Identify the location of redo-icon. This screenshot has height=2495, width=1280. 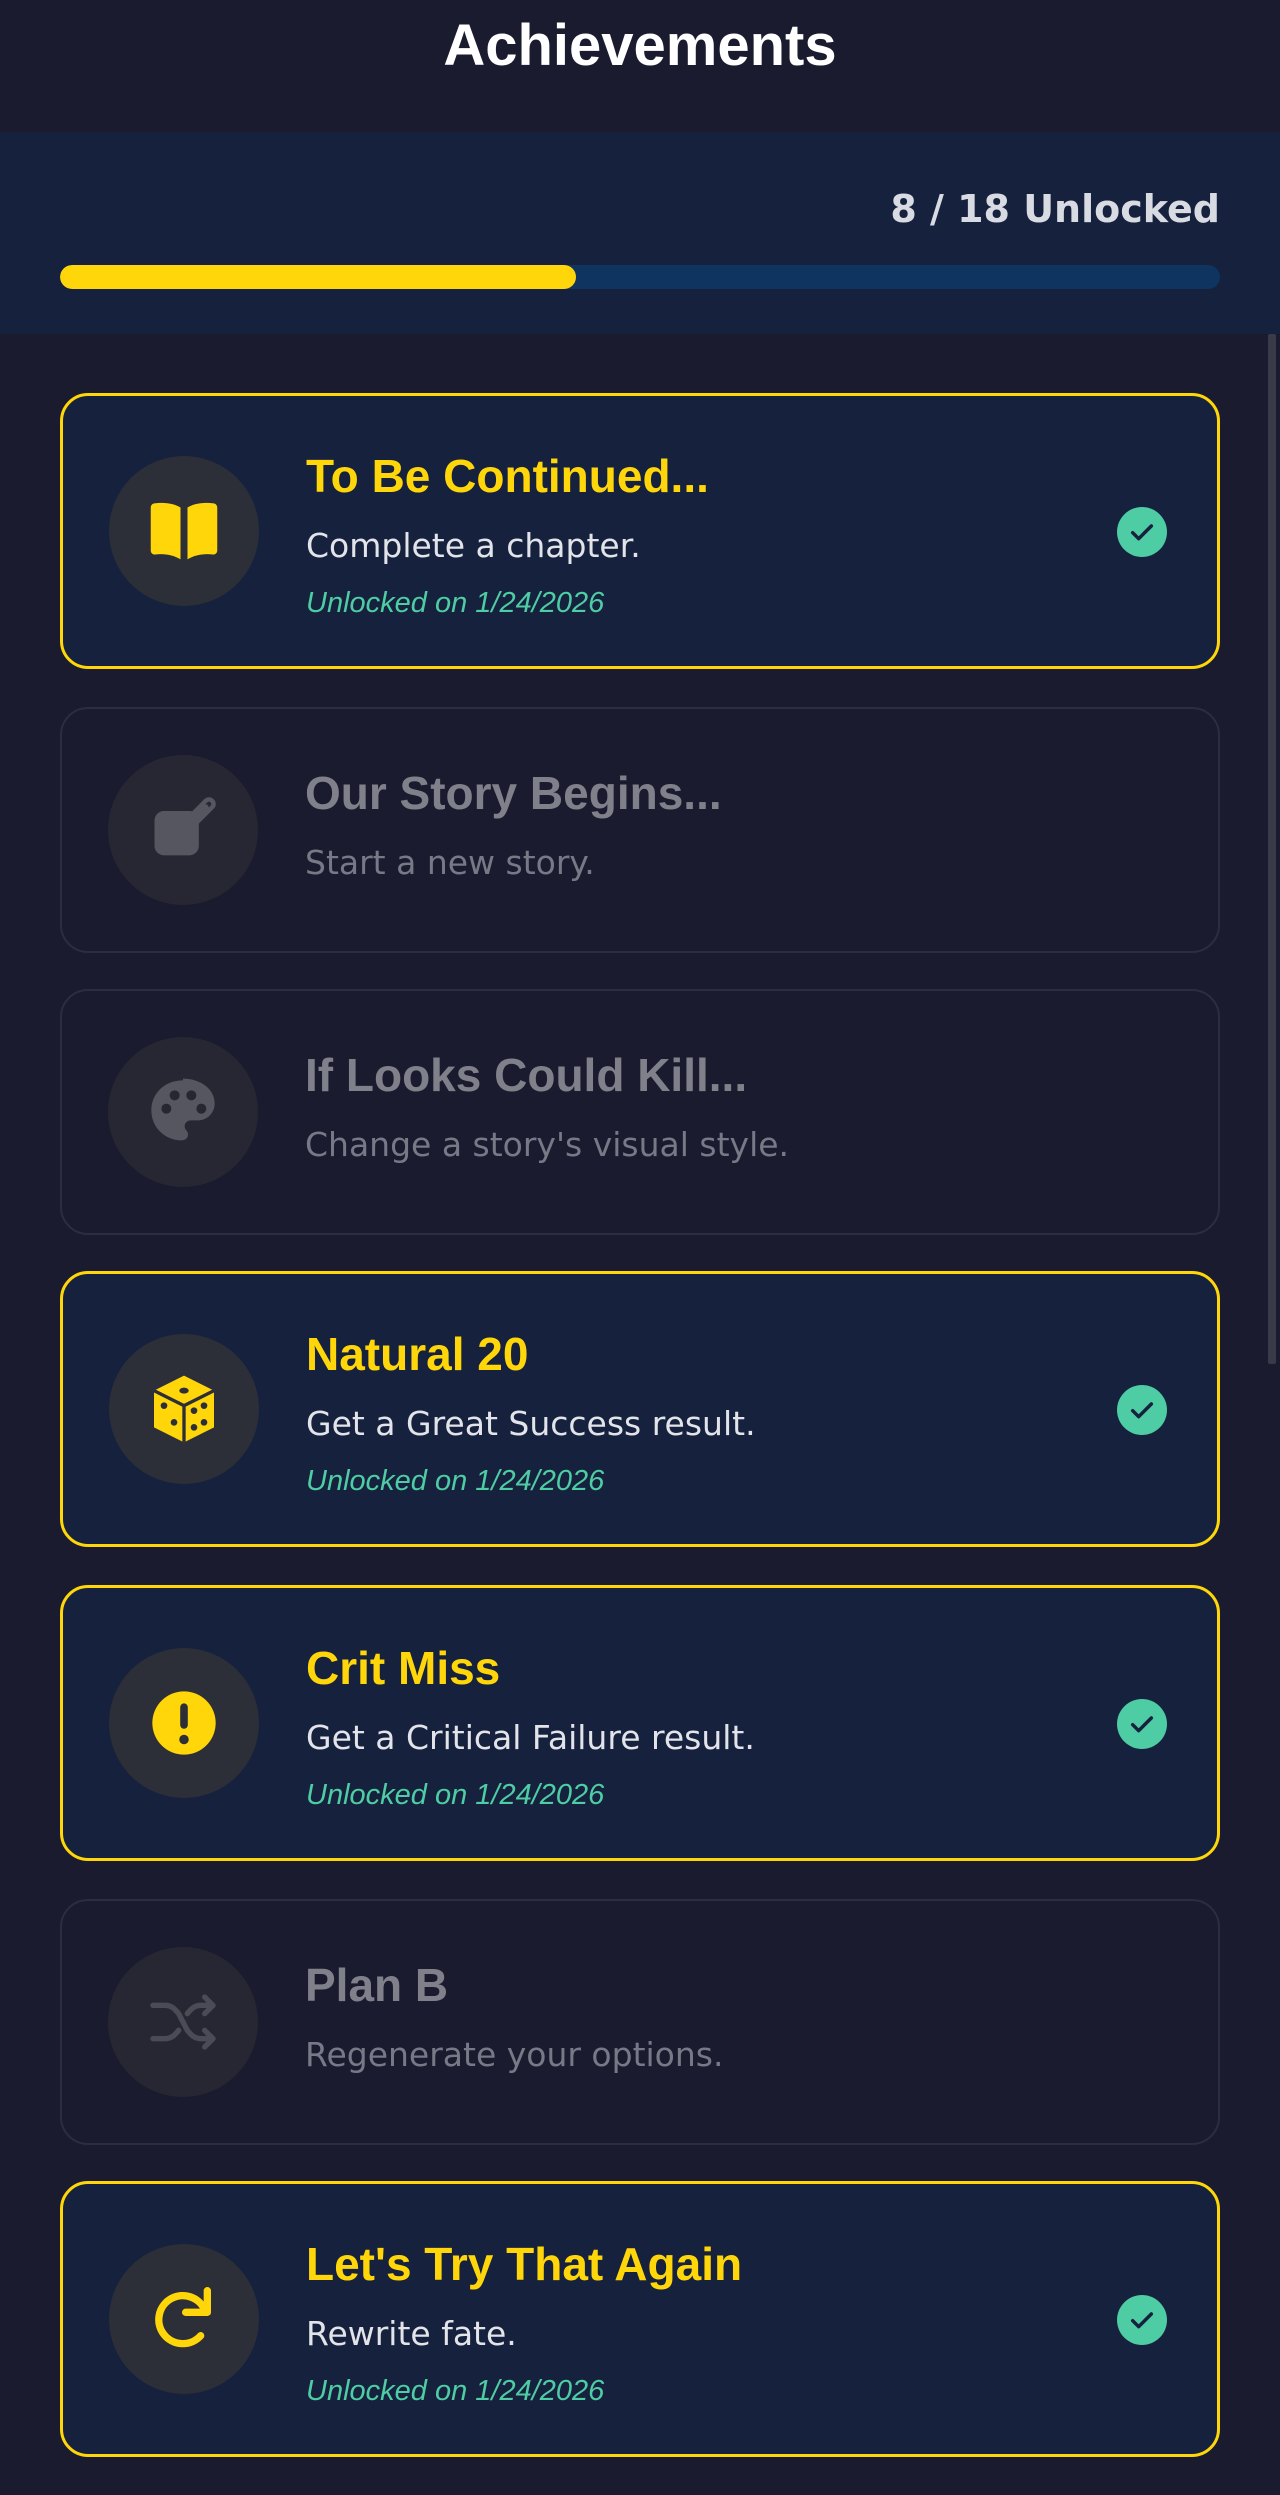
(183, 2317).